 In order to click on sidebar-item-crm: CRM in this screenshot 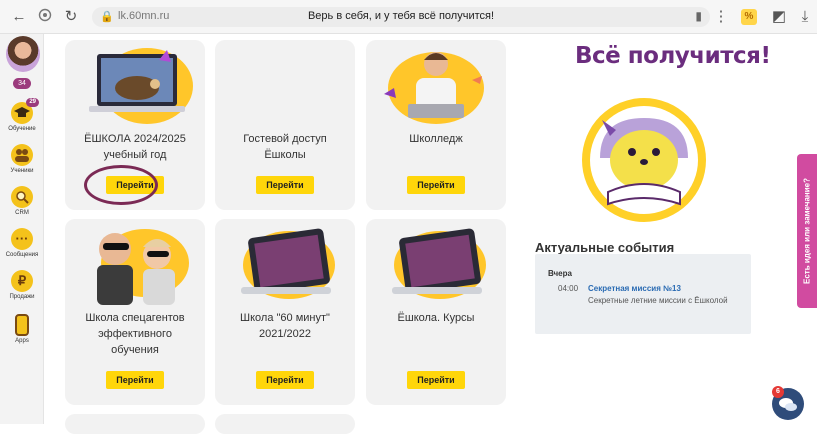, I will do `click(22, 201)`.